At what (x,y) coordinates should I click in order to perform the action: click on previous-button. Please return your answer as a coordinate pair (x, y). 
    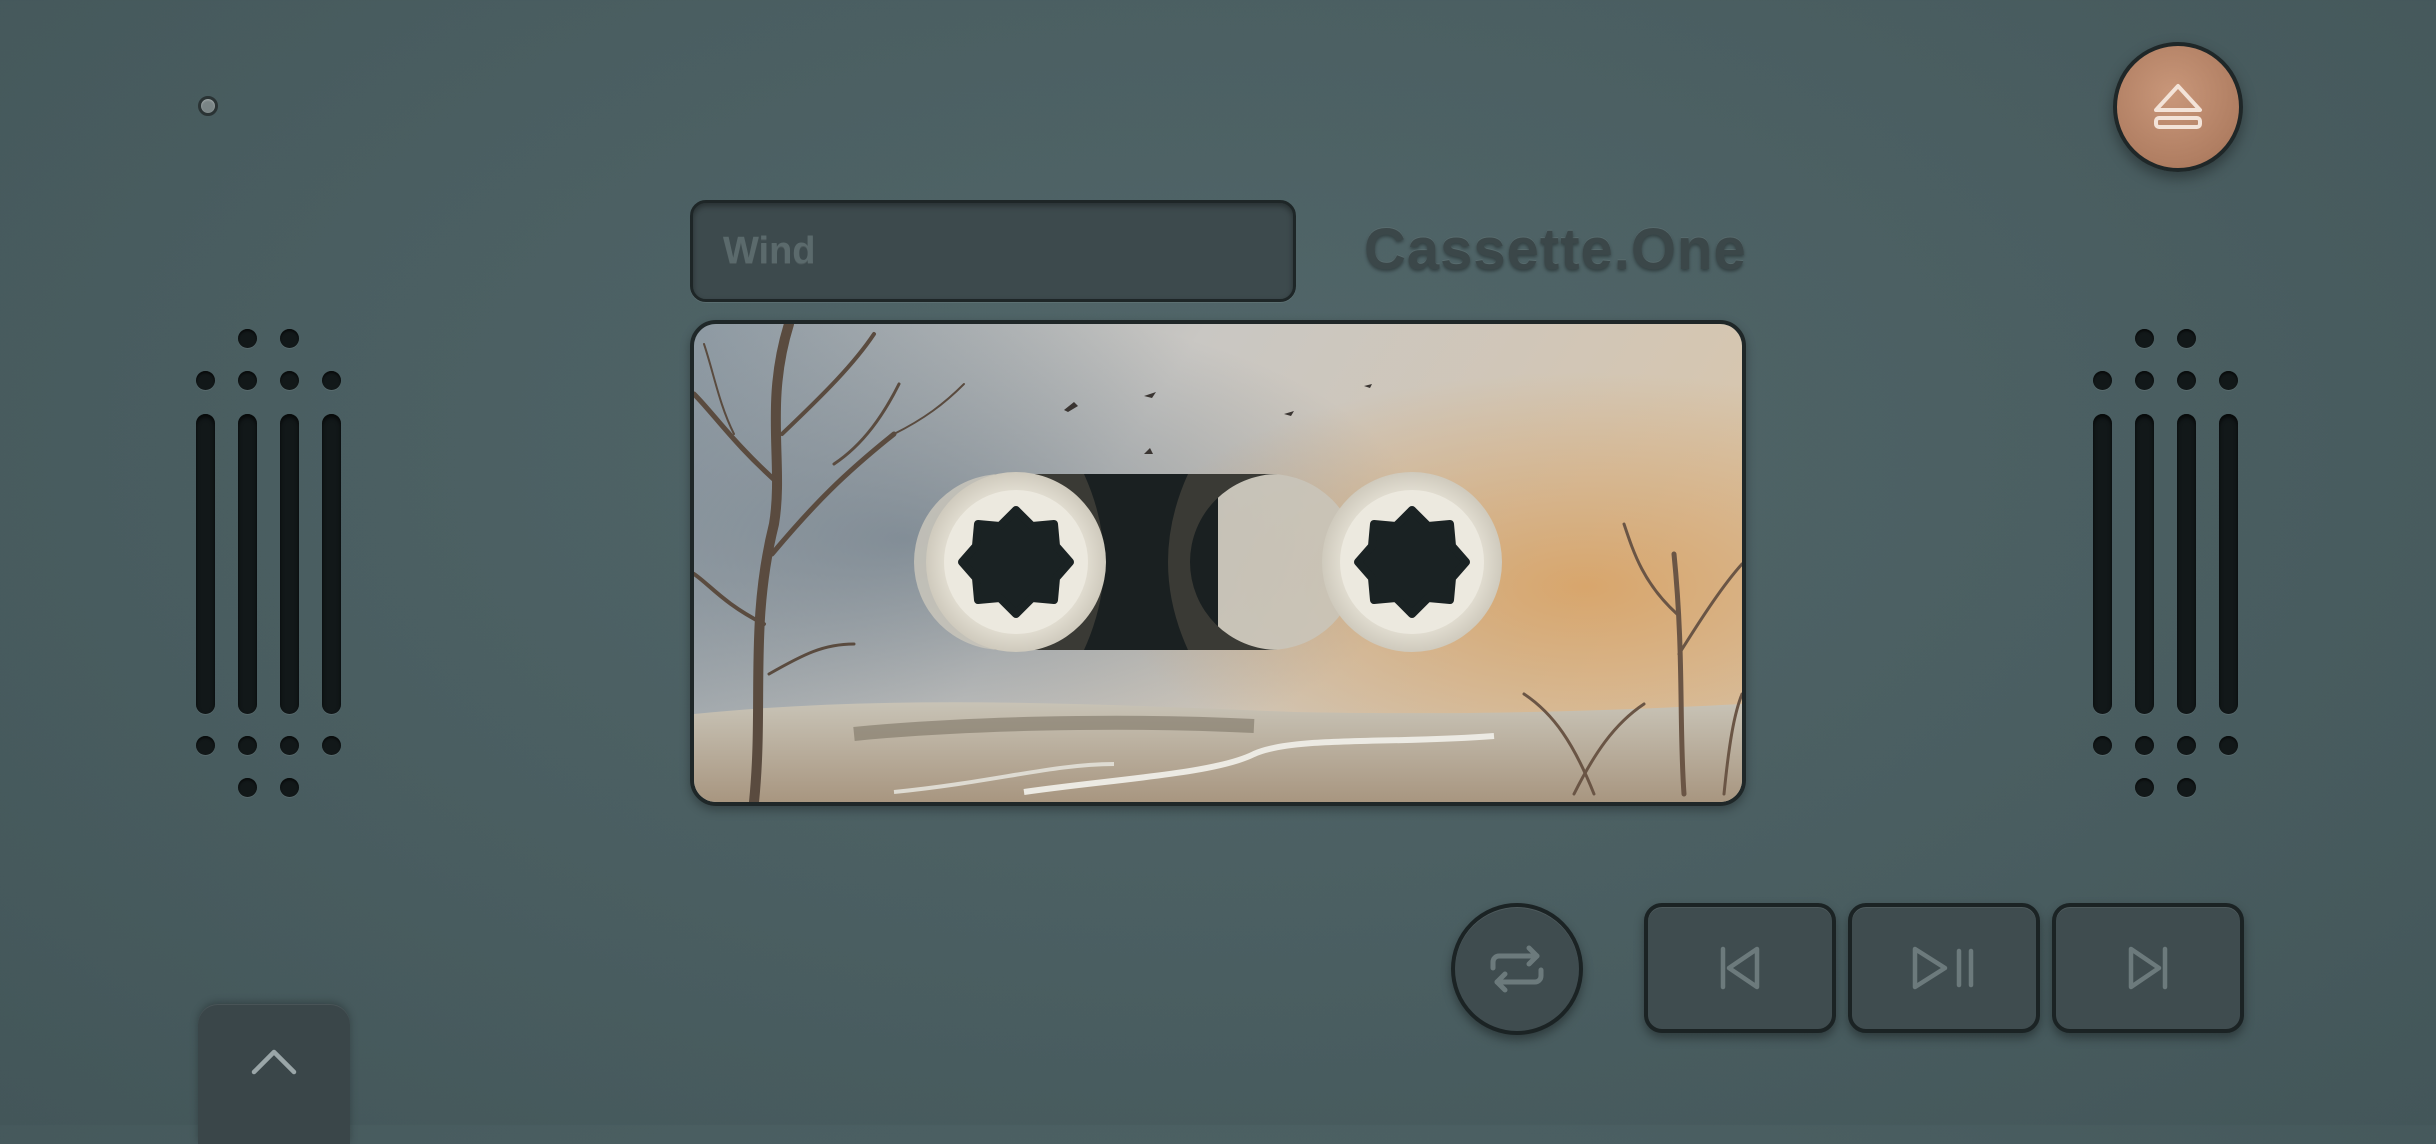
    Looking at the image, I should click on (1740, 968).